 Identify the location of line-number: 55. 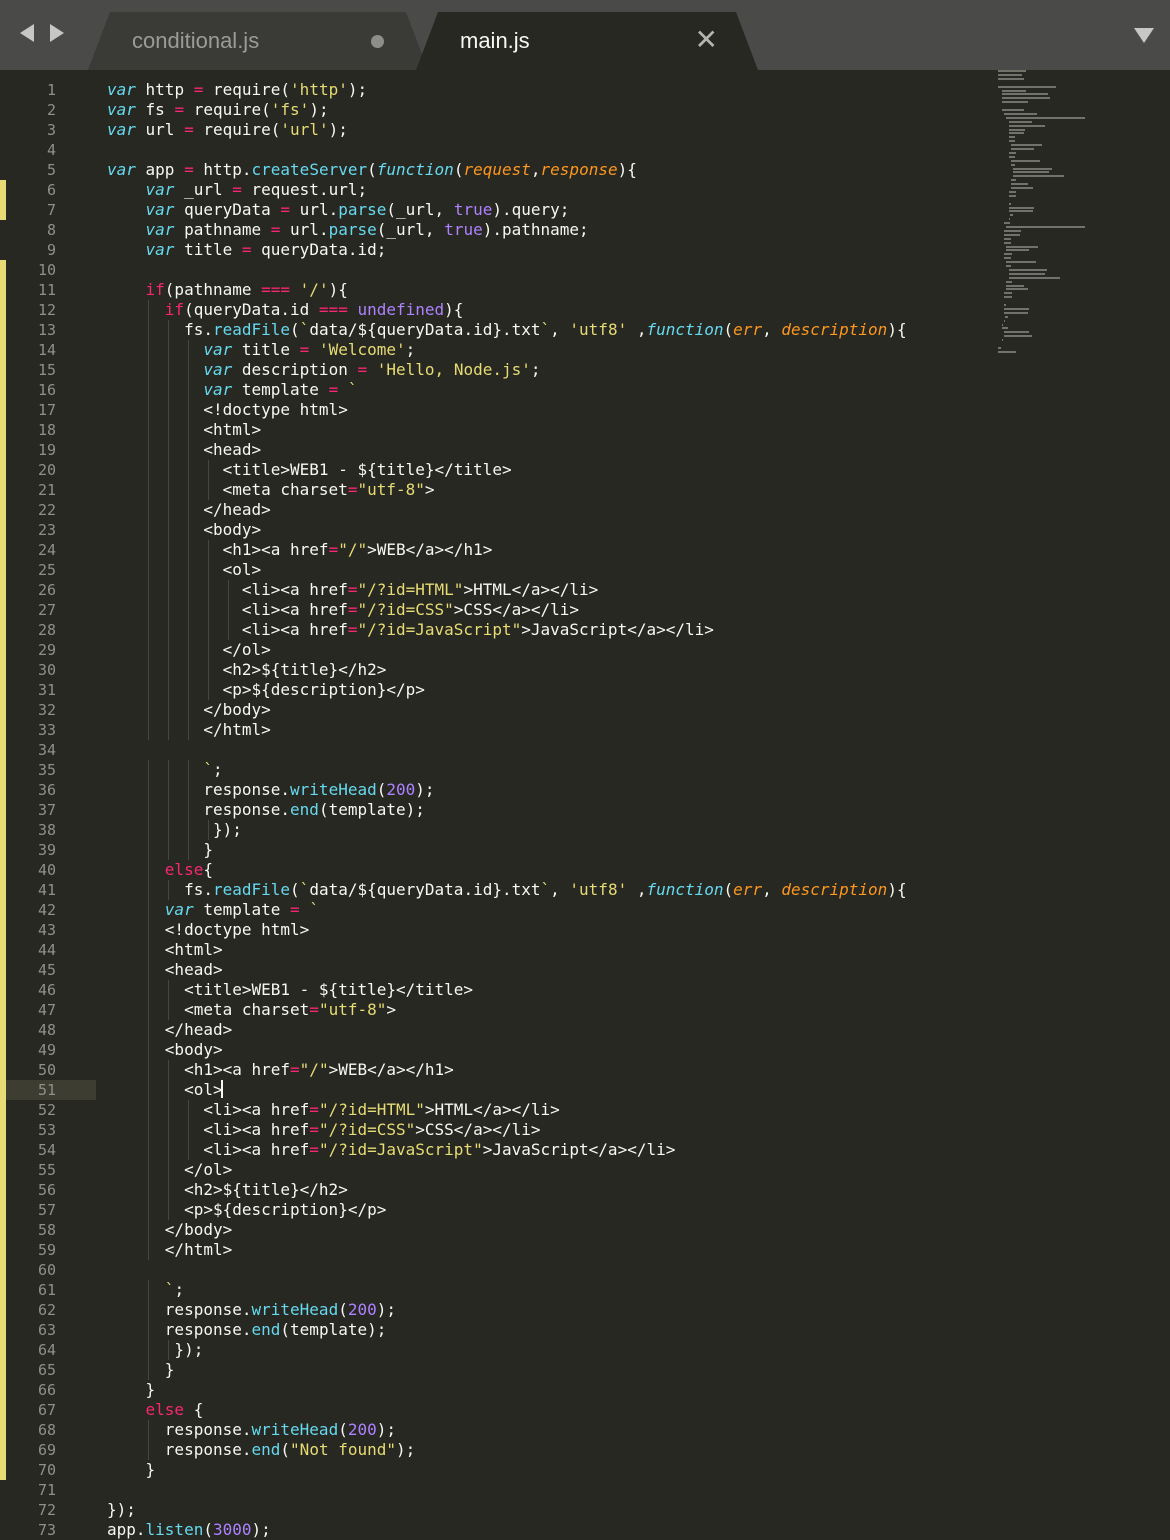
(46, 1170).